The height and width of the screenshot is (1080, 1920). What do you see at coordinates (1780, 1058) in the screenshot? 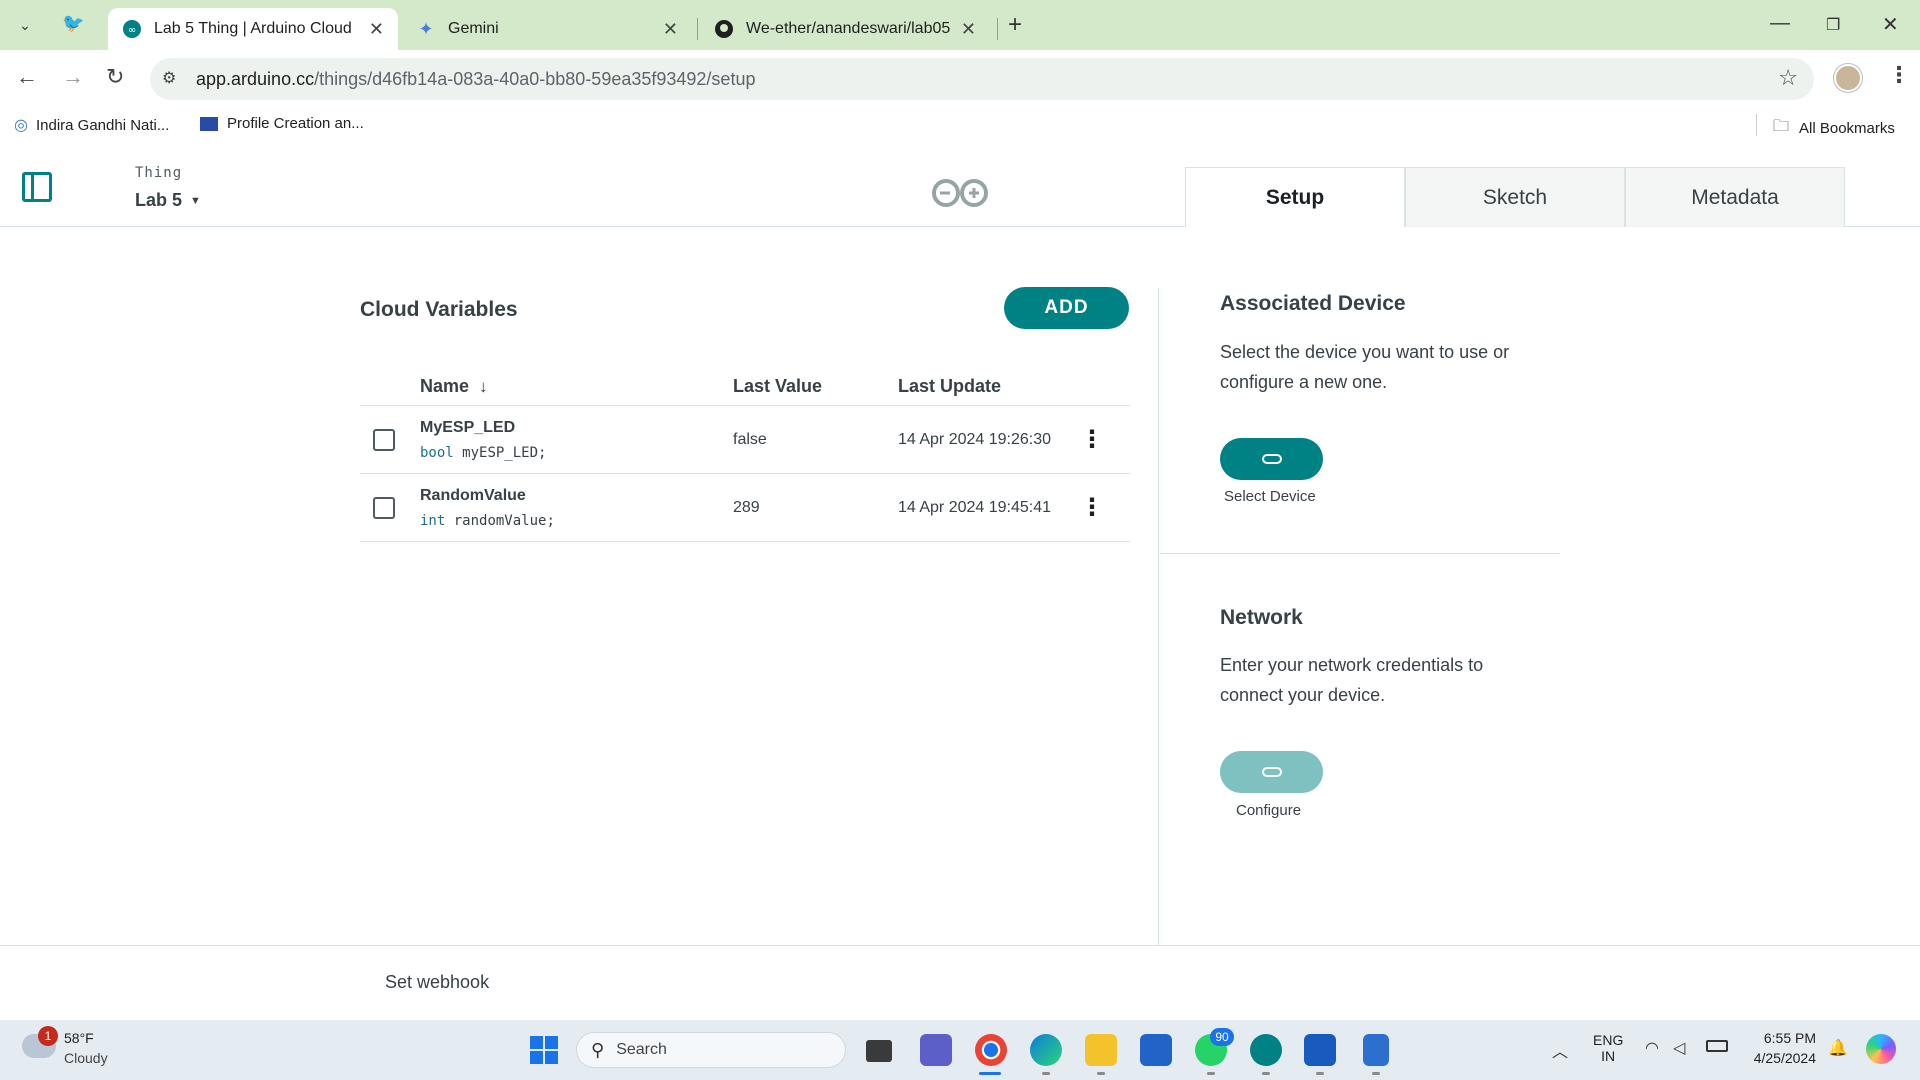
I see `clock-date: 4/25/2024` at bounding box center [1780, 1058].